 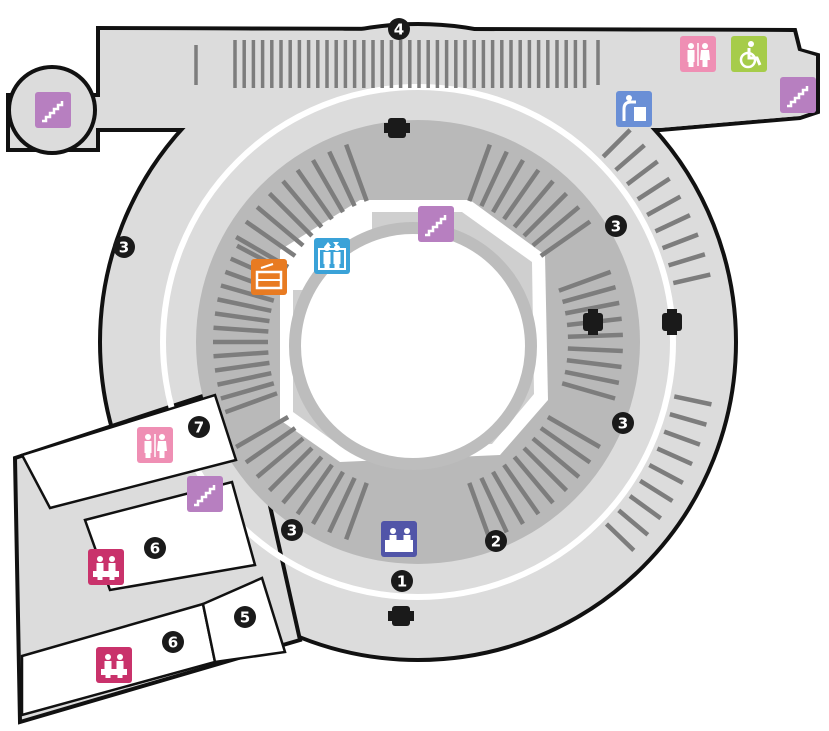 I want to click on area-marker: 7, so click(x=199, y=427).